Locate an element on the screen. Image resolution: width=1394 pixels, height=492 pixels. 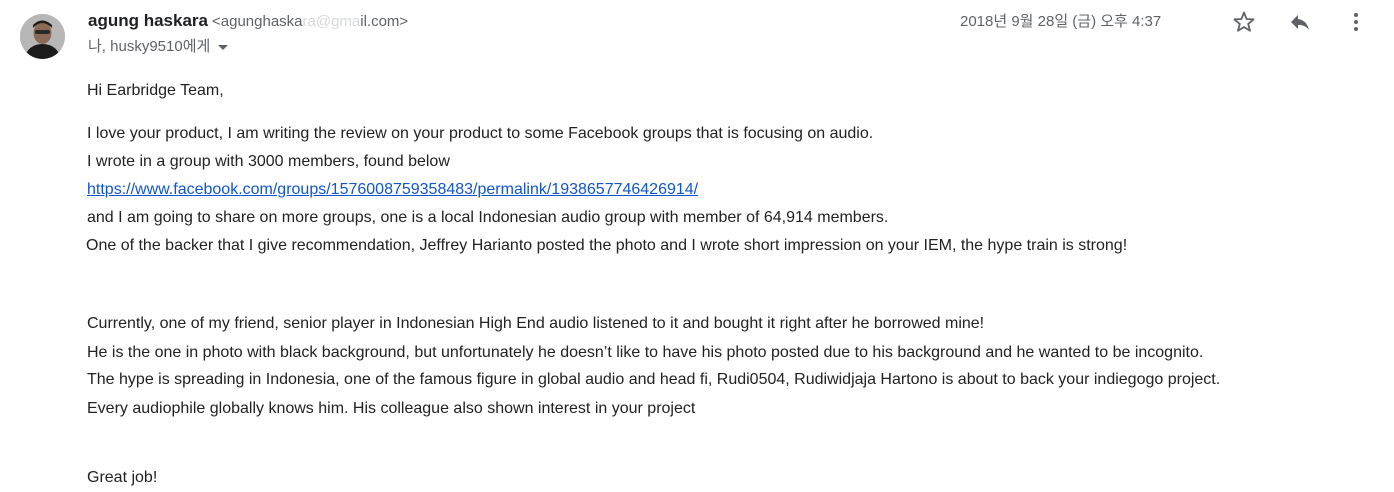
recipients-dropdown: 나, husky9510에게 is located at coordinates (158, 47).